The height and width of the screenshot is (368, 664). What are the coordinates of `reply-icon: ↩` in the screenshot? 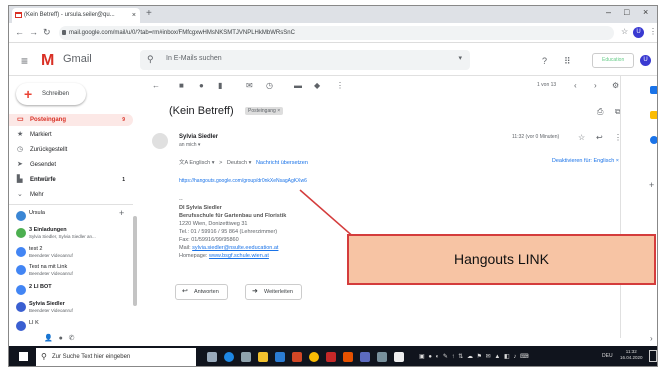 It's located at (599, 137).